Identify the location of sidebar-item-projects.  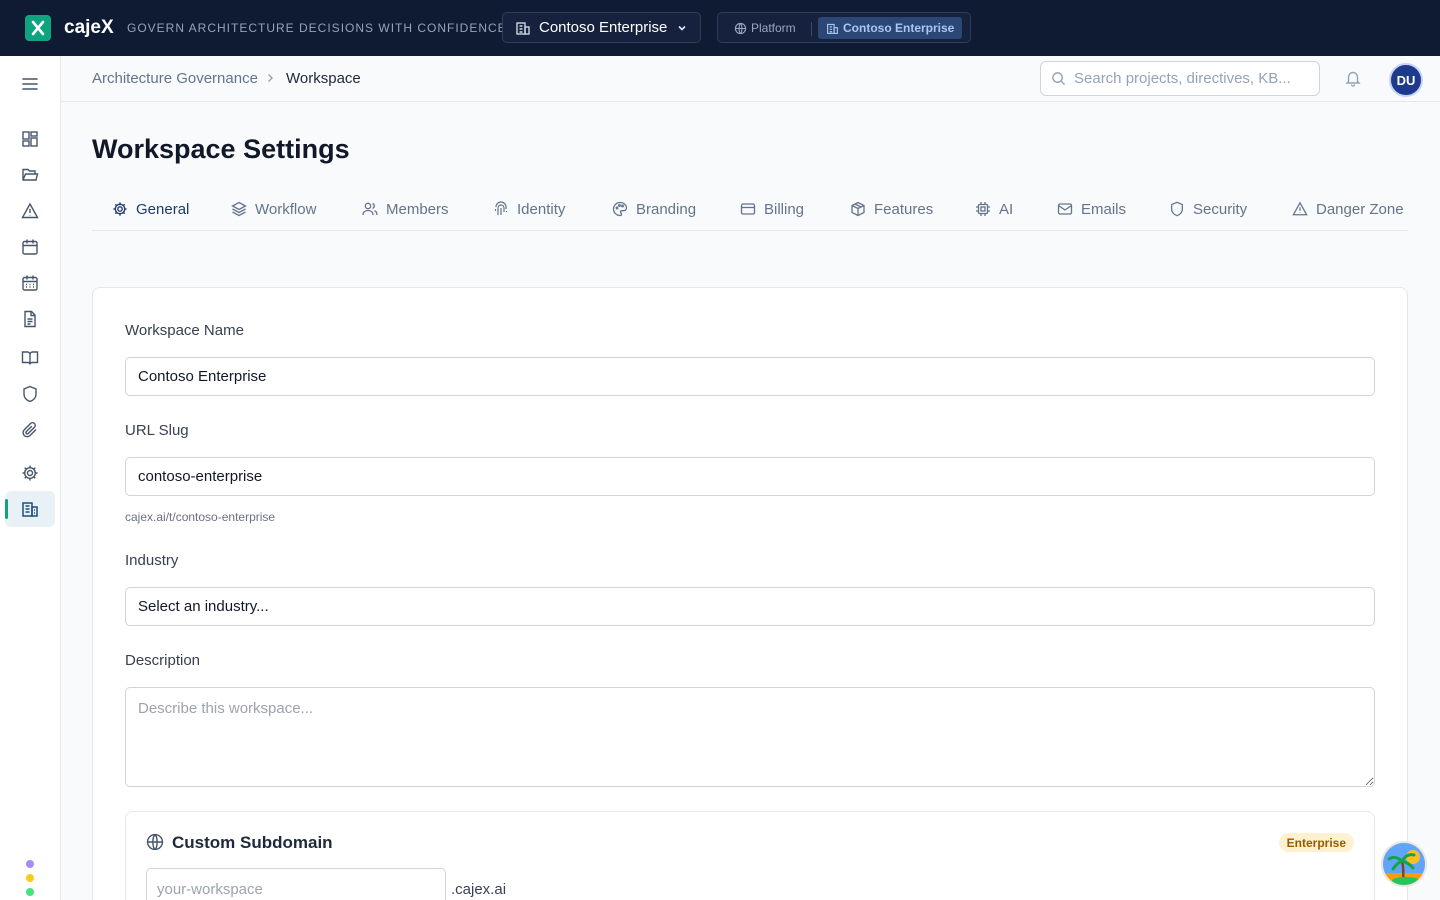
(30, 175).